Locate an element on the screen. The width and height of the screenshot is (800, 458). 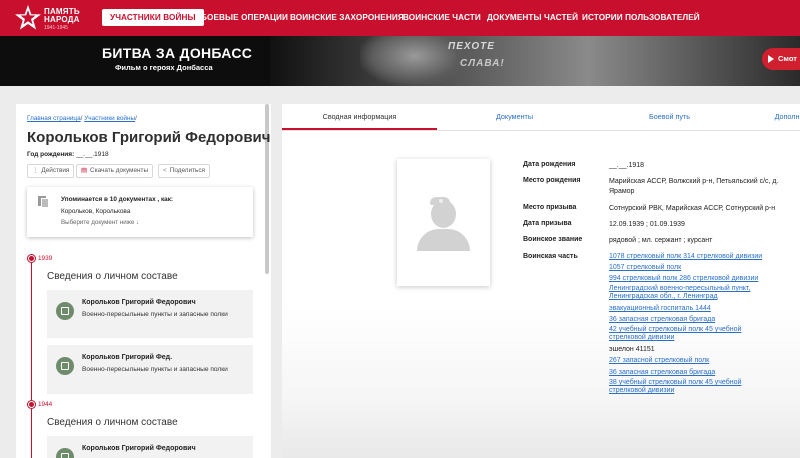
download-documents-button: ▤ Скачать документы is located at coordinates (115, 171).